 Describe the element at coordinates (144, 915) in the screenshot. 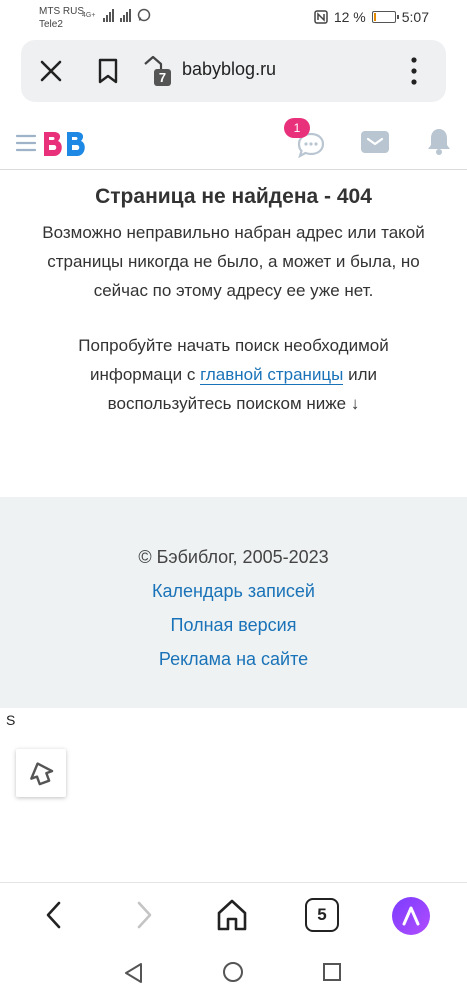

I see `forward-arrow-icon` at that location.